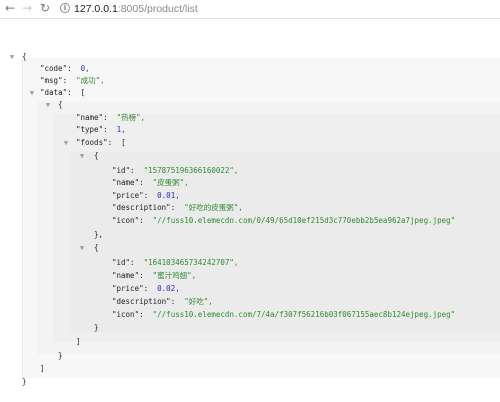  Describe the element at coordinates (56, 68) in the screenshot. I see `json-key: "code":` at that location.